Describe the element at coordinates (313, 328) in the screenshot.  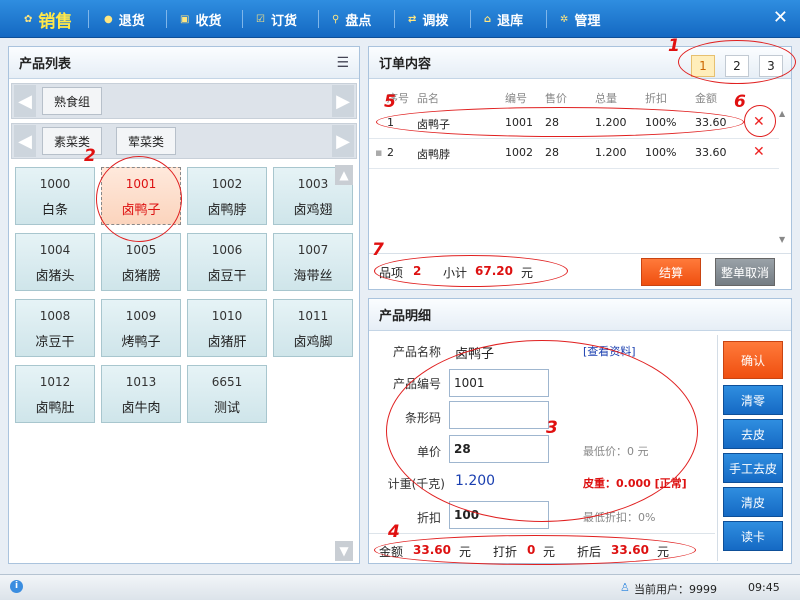
I see `product-tile: 1011 卤鸡脚` at that location.